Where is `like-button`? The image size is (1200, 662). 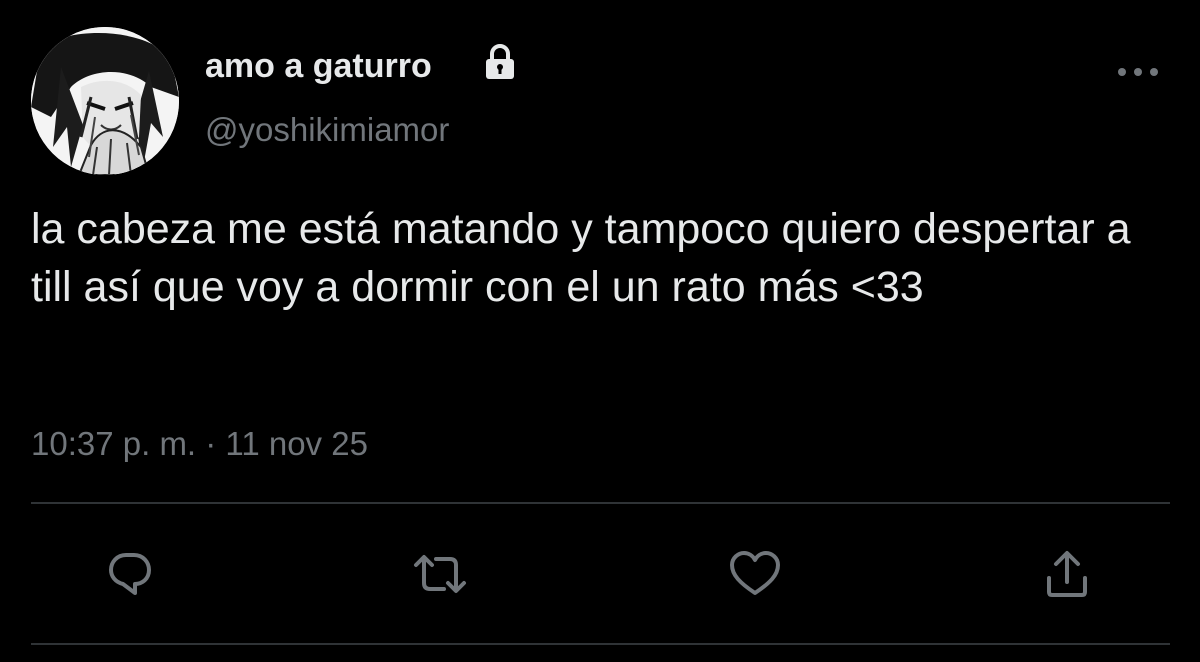
like-button is located at coordinates (755, 574).